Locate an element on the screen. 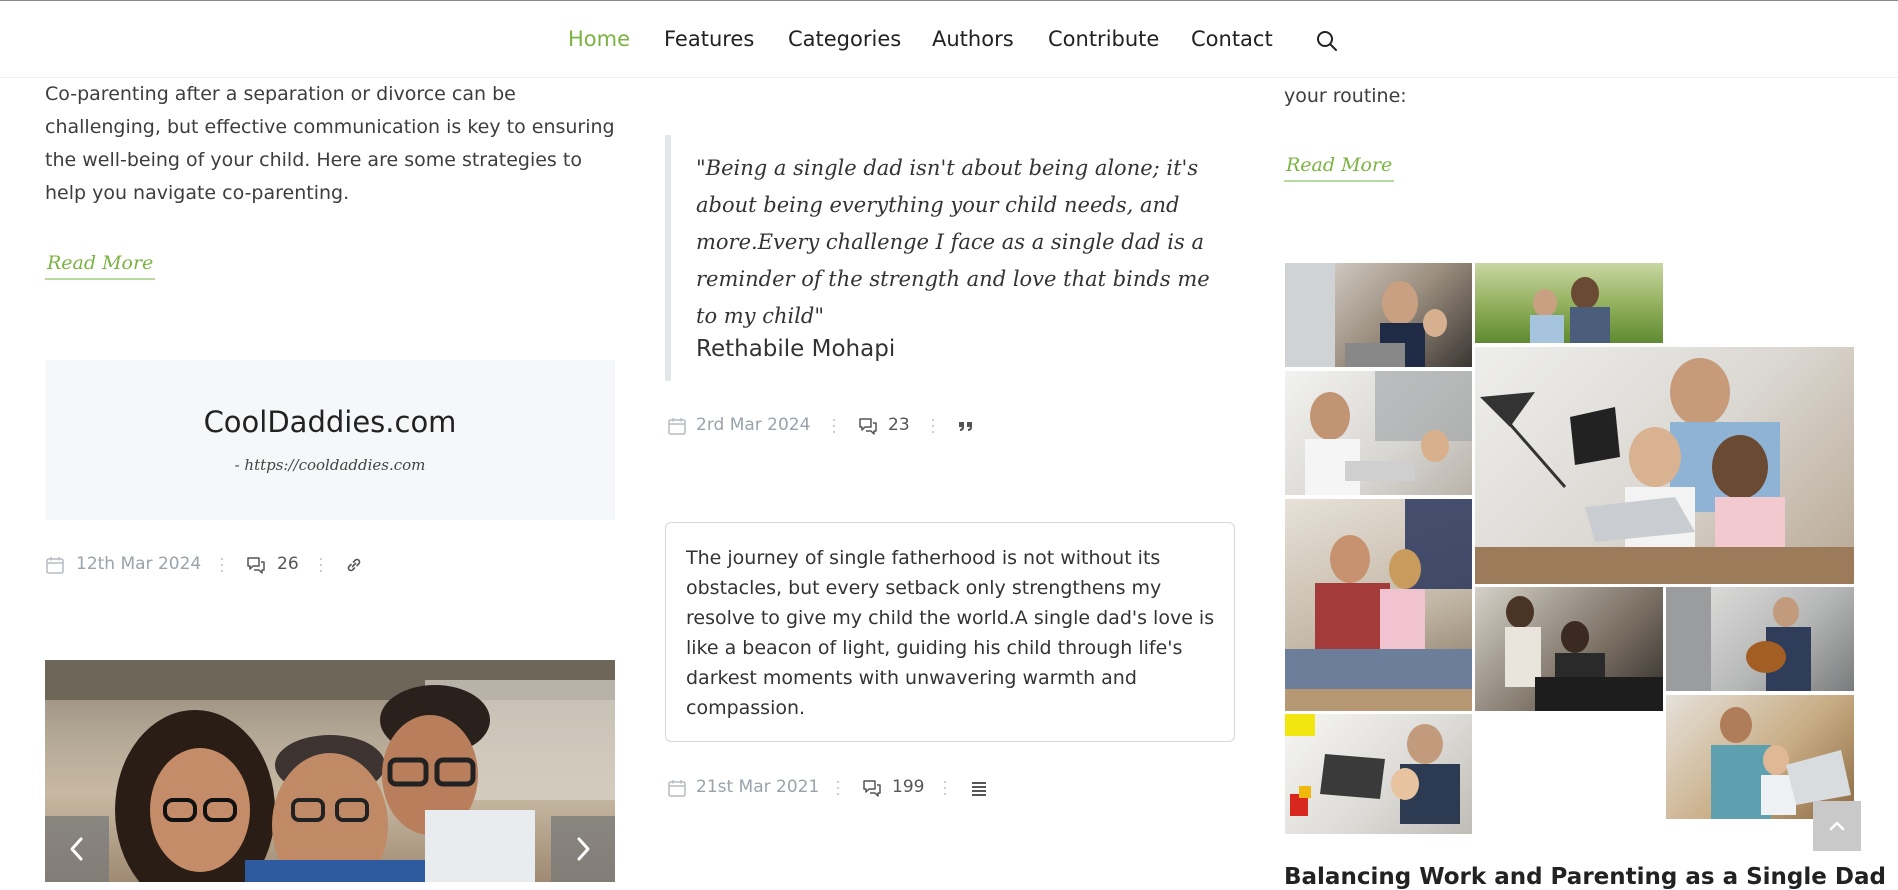  post-date: 12th Mar 2024 is located at coordinates (138, 564).